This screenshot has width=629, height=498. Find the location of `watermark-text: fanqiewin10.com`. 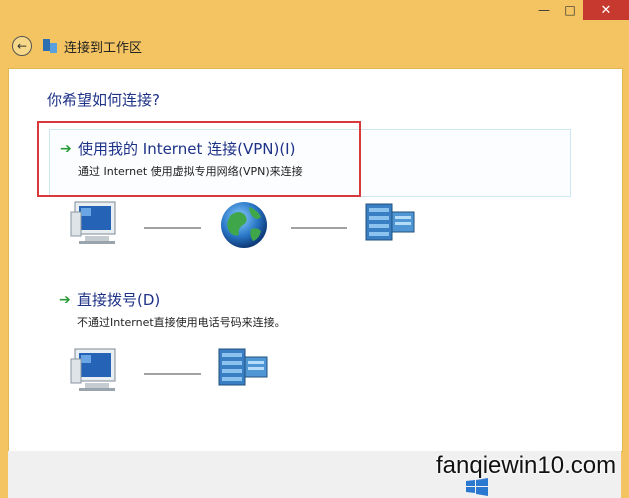

watermark-text: fanqiewin10.com is located at coordinates (526, 465).